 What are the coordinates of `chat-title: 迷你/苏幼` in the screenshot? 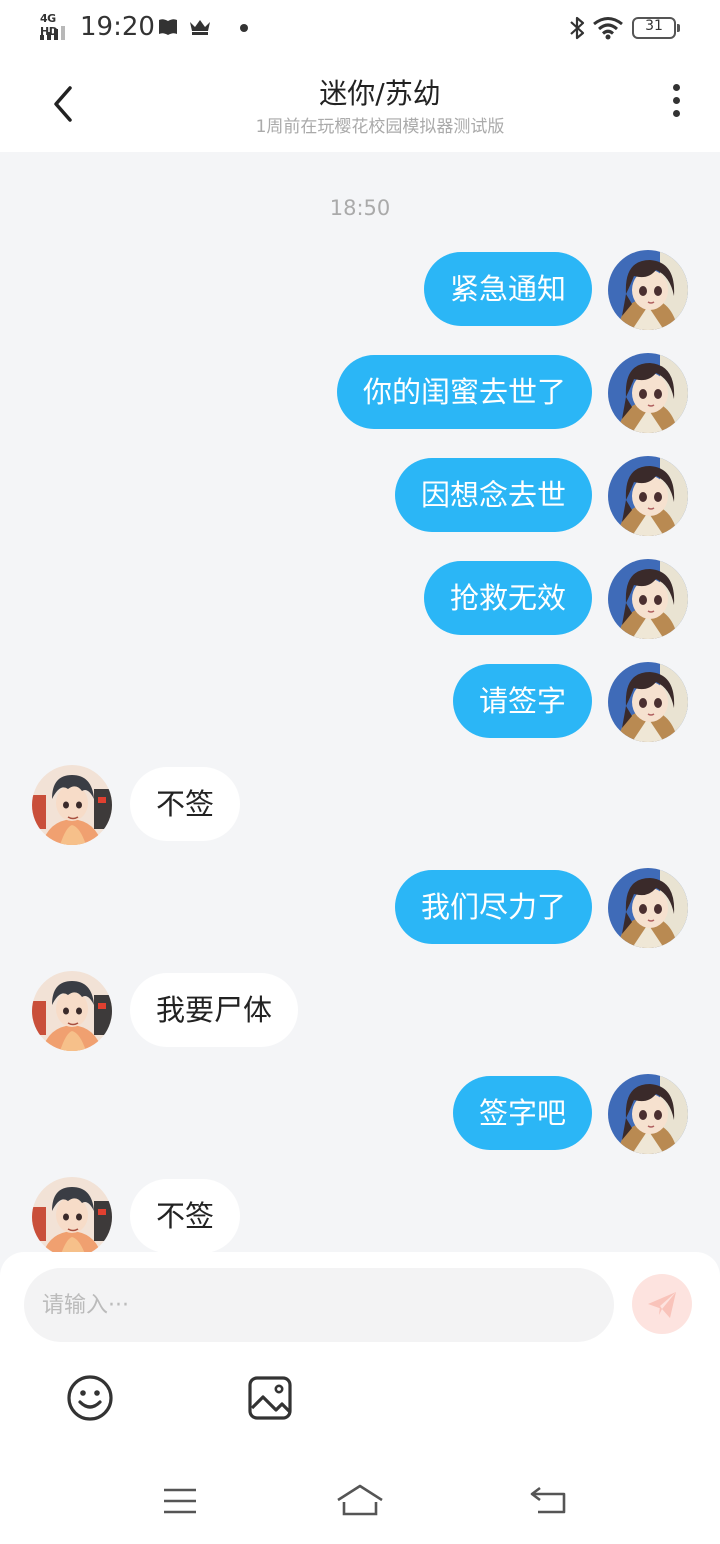 It's located at (380, 93).